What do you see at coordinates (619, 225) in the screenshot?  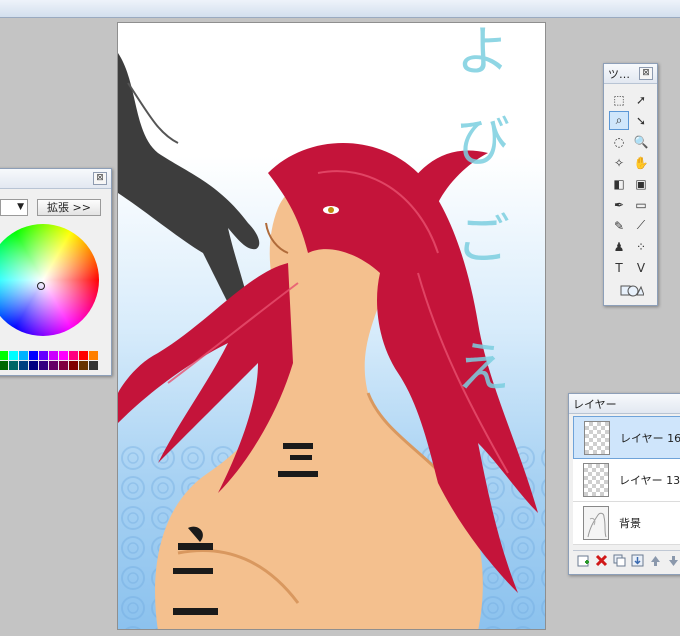 I see `pencil-icon: ✎` at bounding box center [619, 225].